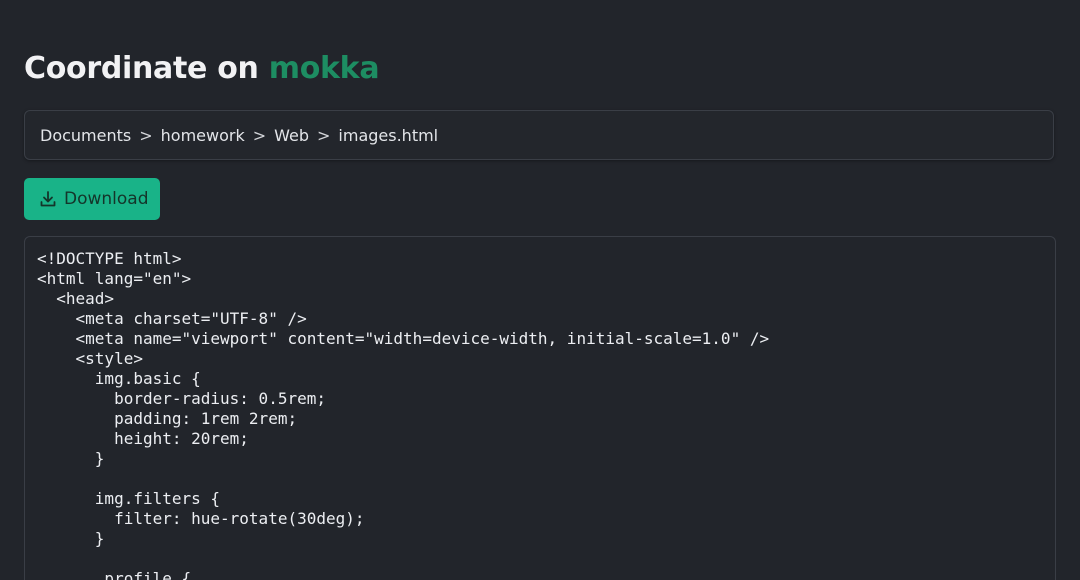  I want to click on page-title: Coordinate on mokka, so click(202, 69).